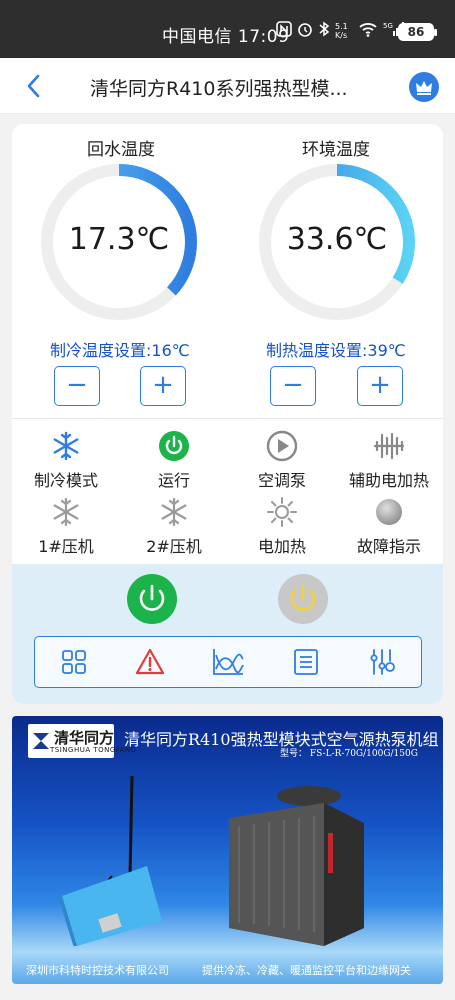 The width and height of the screenshot is (455, 1000). Describe the element at coordinates (281, 480) in the screenshot. I see `status-label: 空调泵` at that location.